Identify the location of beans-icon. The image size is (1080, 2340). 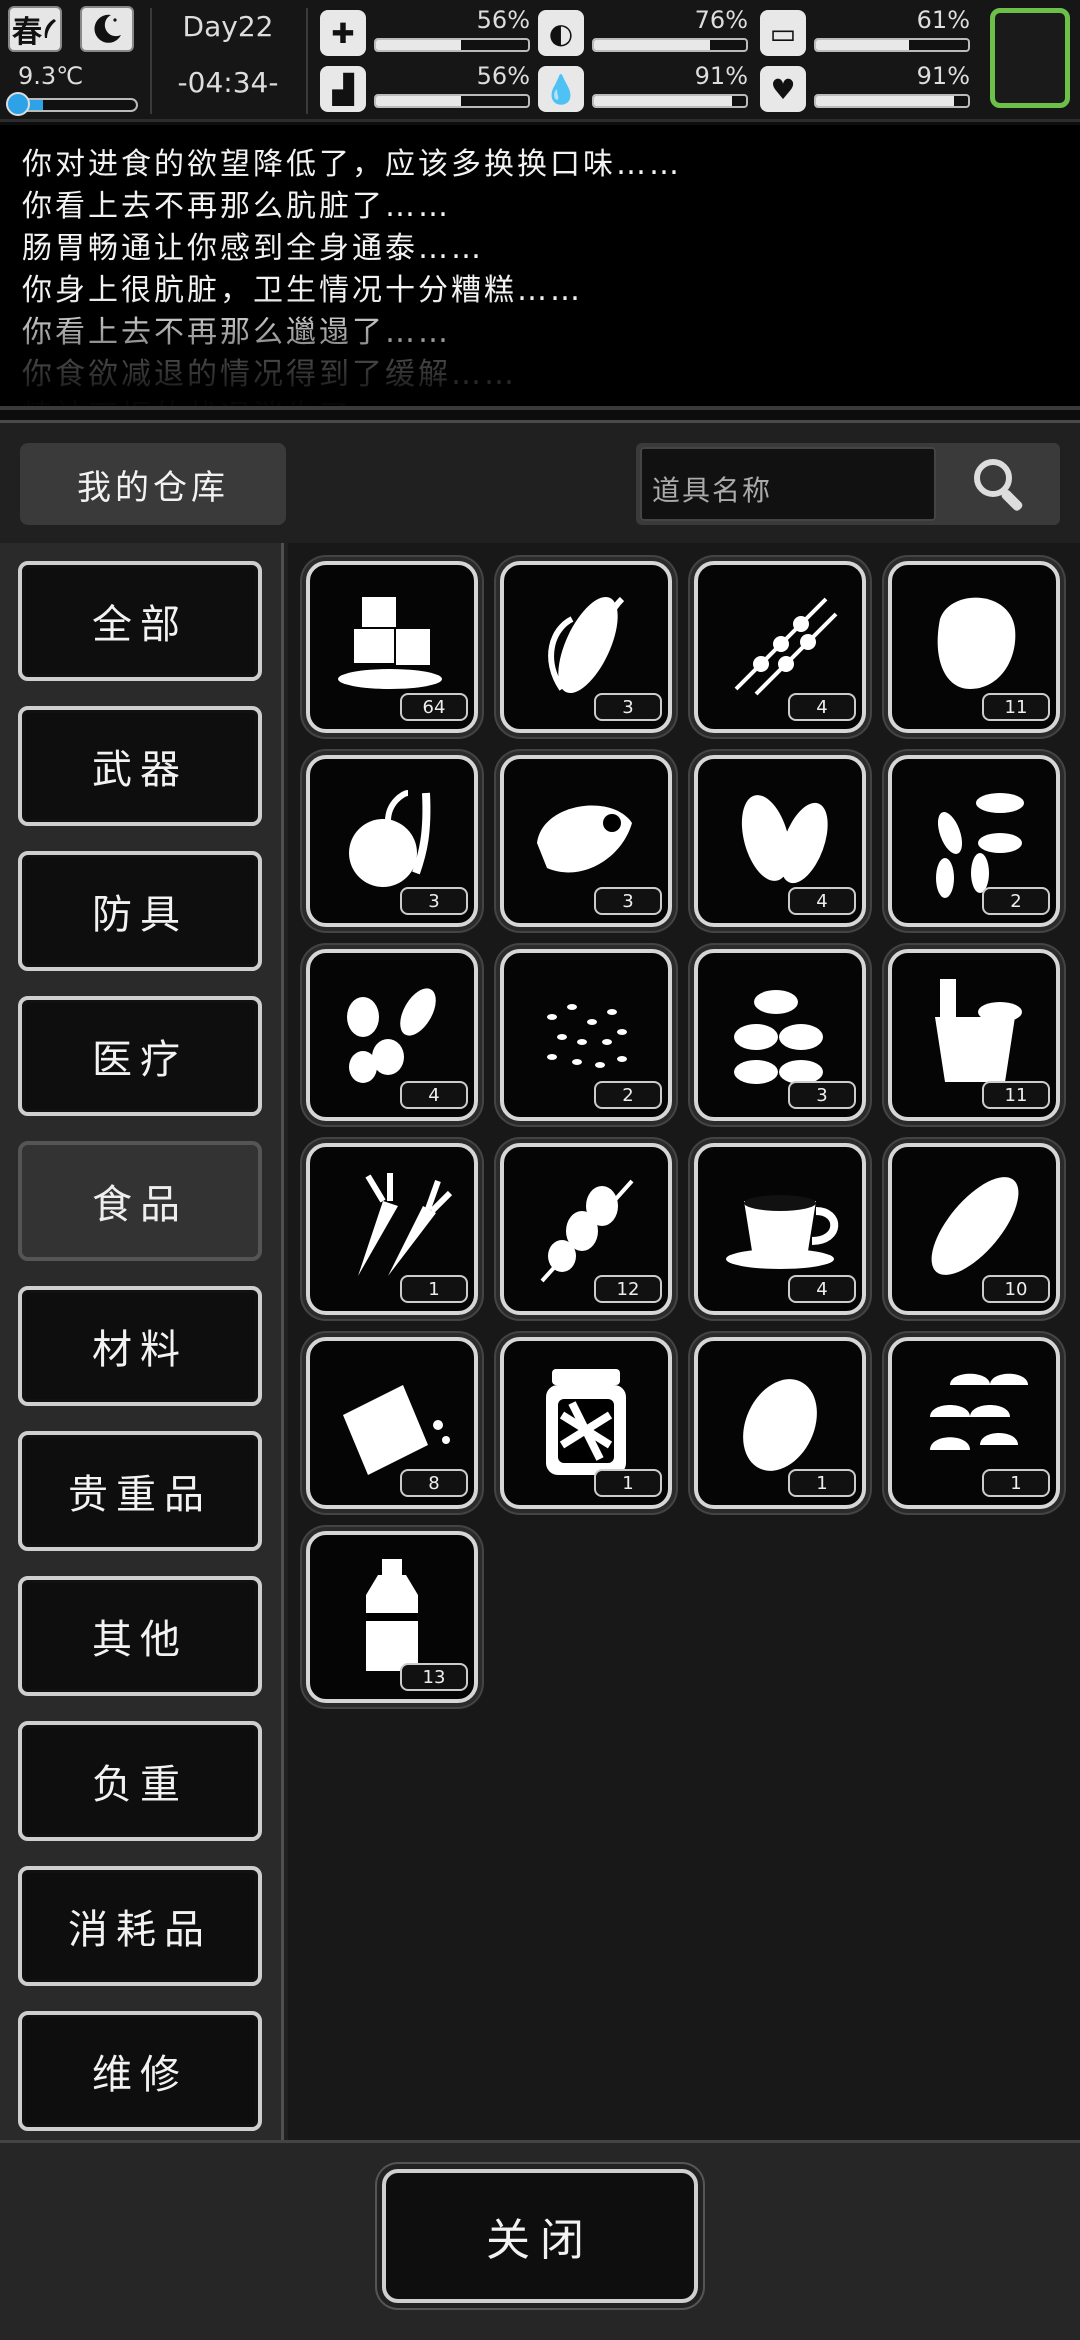
(784, 839).